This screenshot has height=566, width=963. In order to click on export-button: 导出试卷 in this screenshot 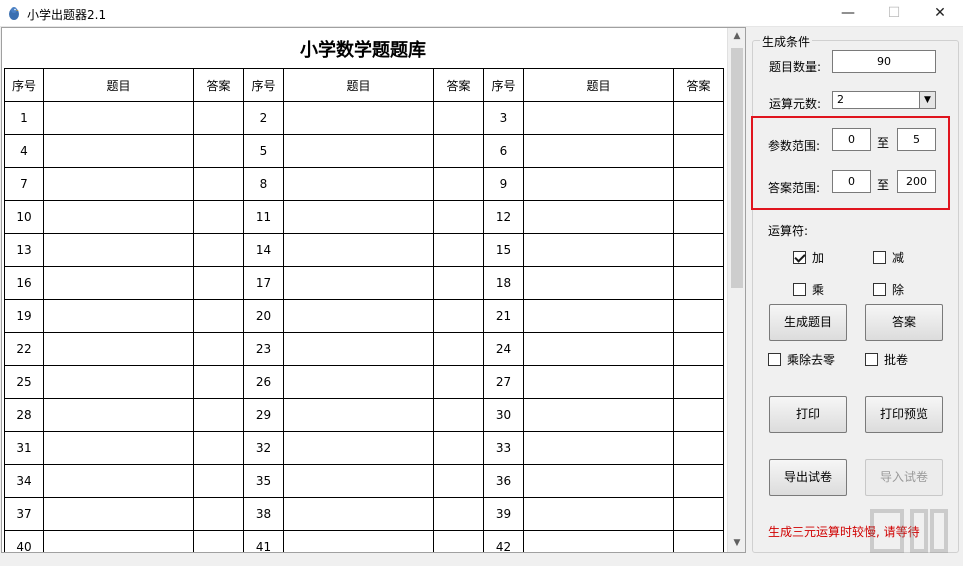, I will do `click(808, 477)`.